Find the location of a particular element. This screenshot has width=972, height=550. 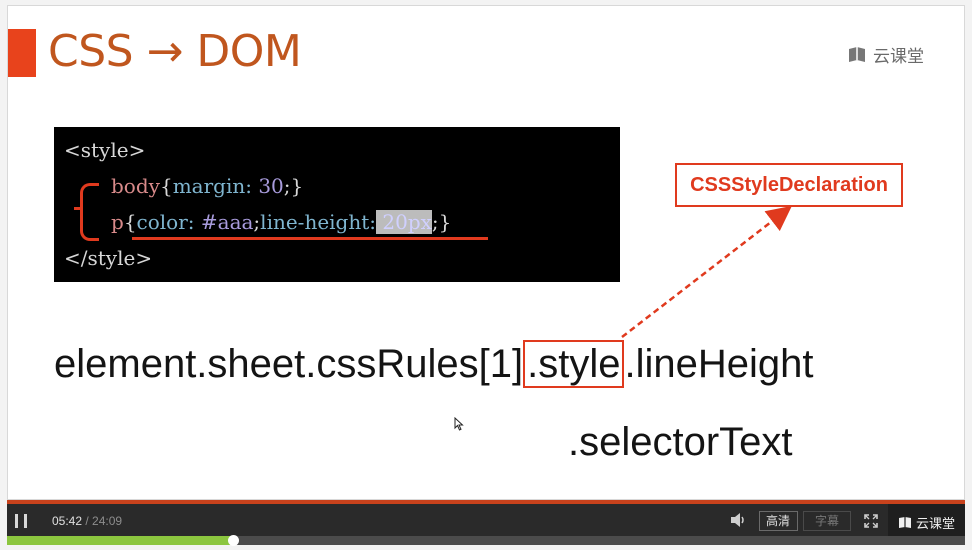

css-style-declaration-label: CSSStyleDeclaration is located at coordinates (789, 185).